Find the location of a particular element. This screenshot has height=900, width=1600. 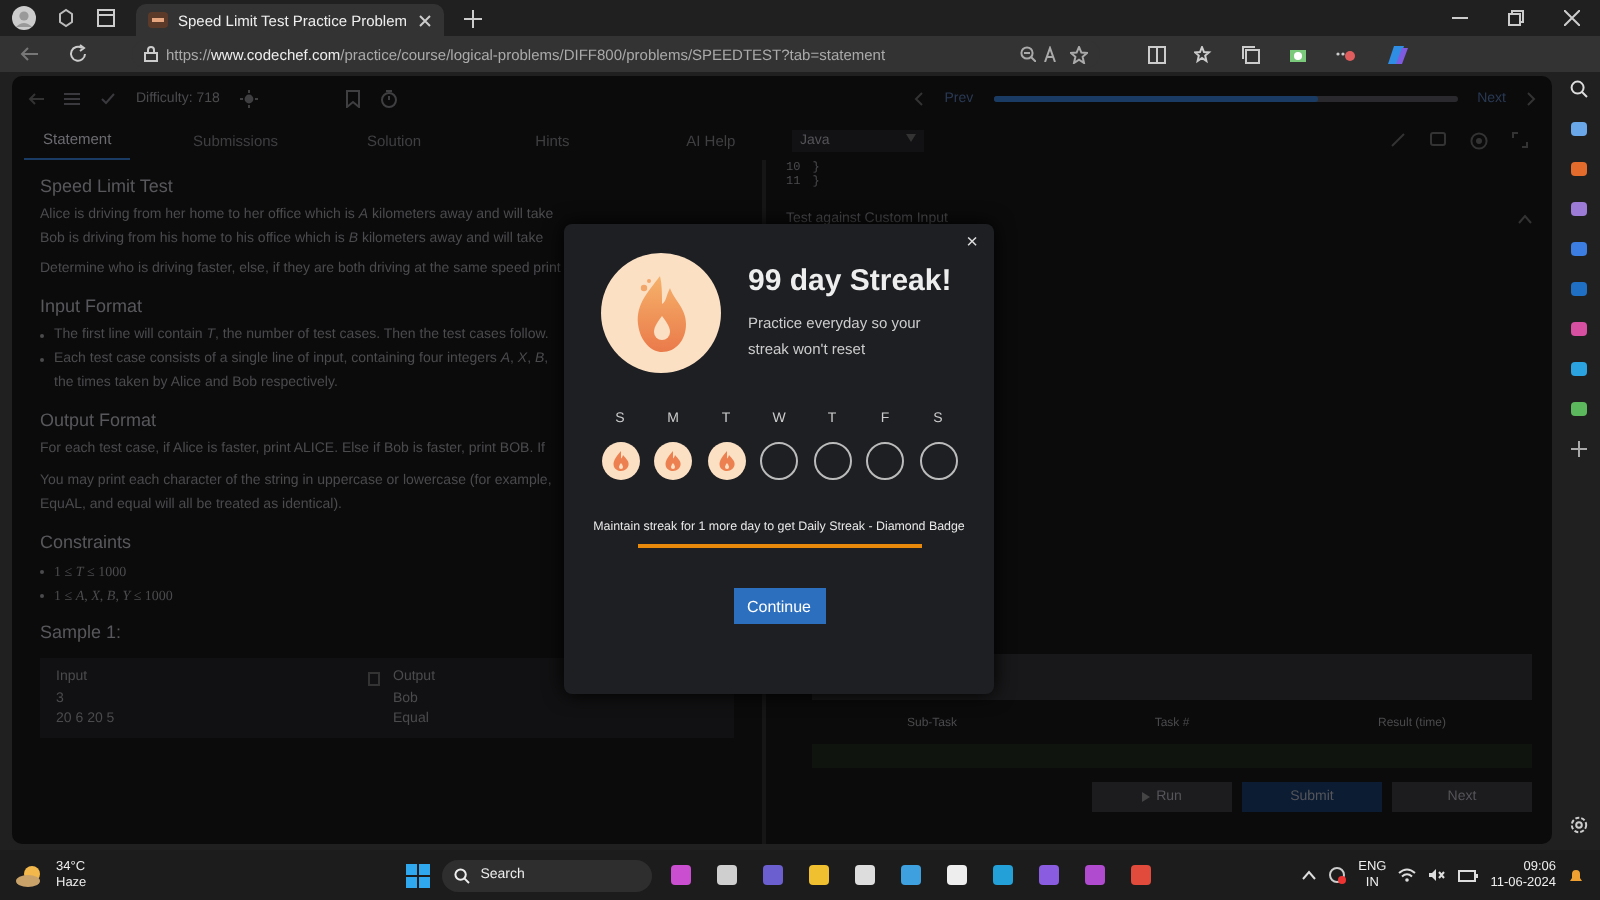

read-aloud-icon is located at coordinates (1053, 54).